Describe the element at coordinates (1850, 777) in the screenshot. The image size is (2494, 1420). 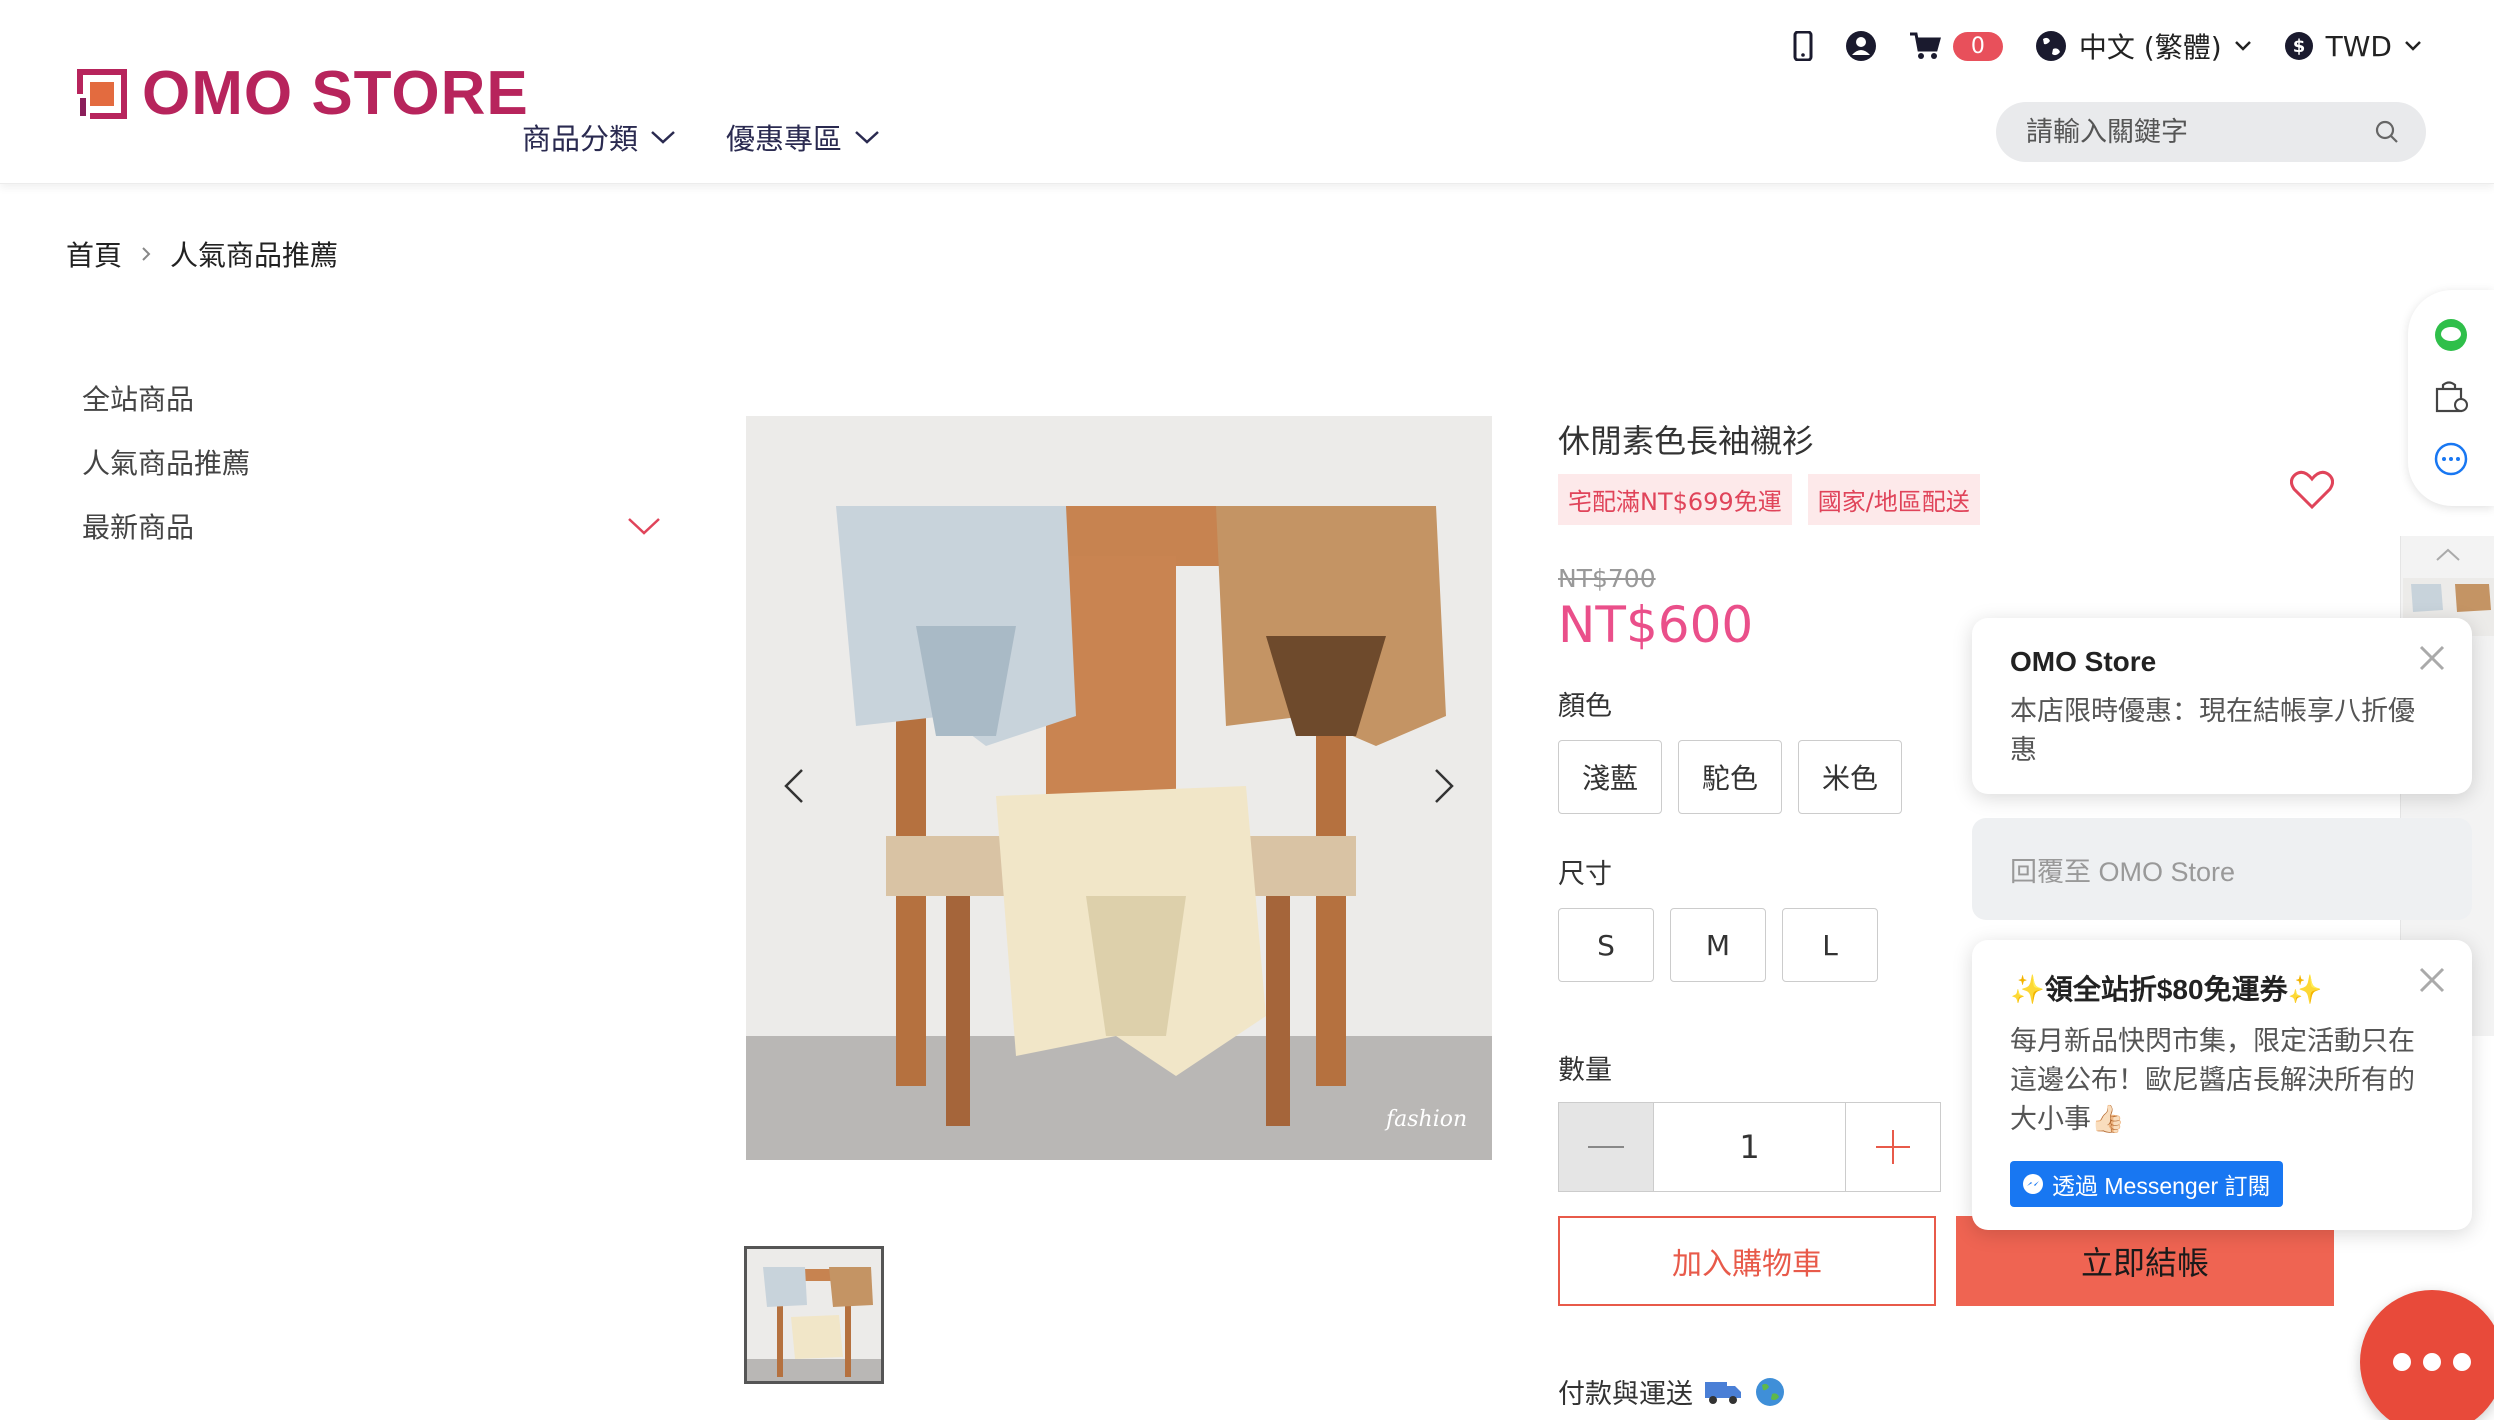
I see `color-option-beige: 米色` at that location.